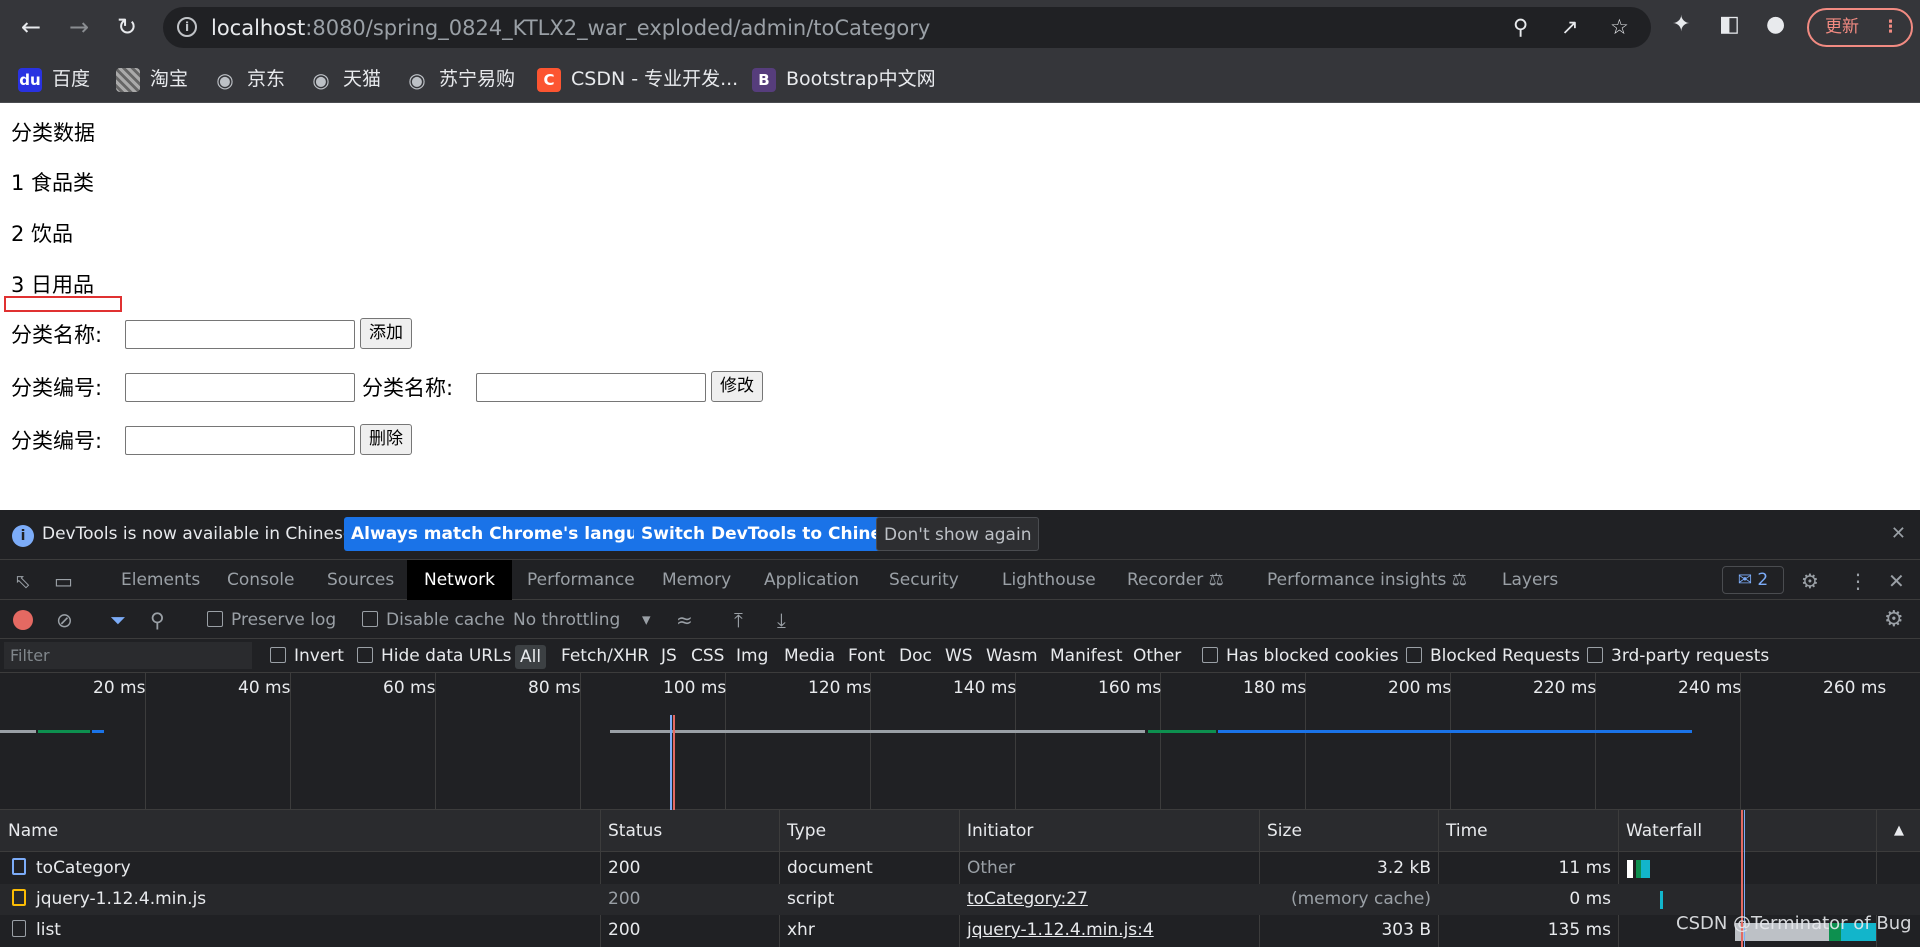  I want to click on highlight-box, so click(63, 304).